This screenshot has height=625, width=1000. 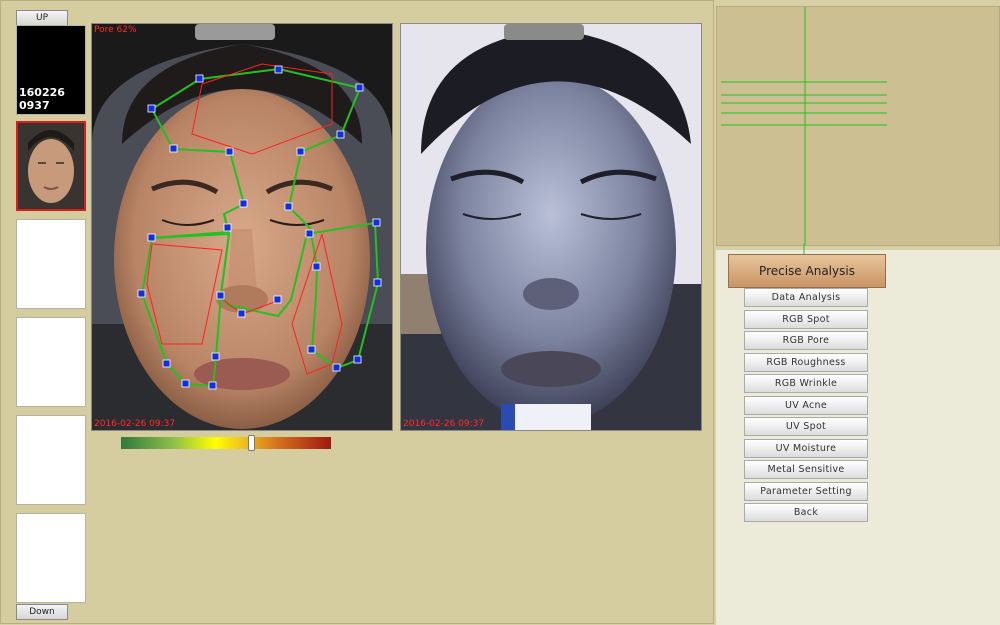 What do you see at coordinates (806, 297) in the screenshot?
I see `data-analysis-button: Data Analysis` at bounding box center [806, 297].